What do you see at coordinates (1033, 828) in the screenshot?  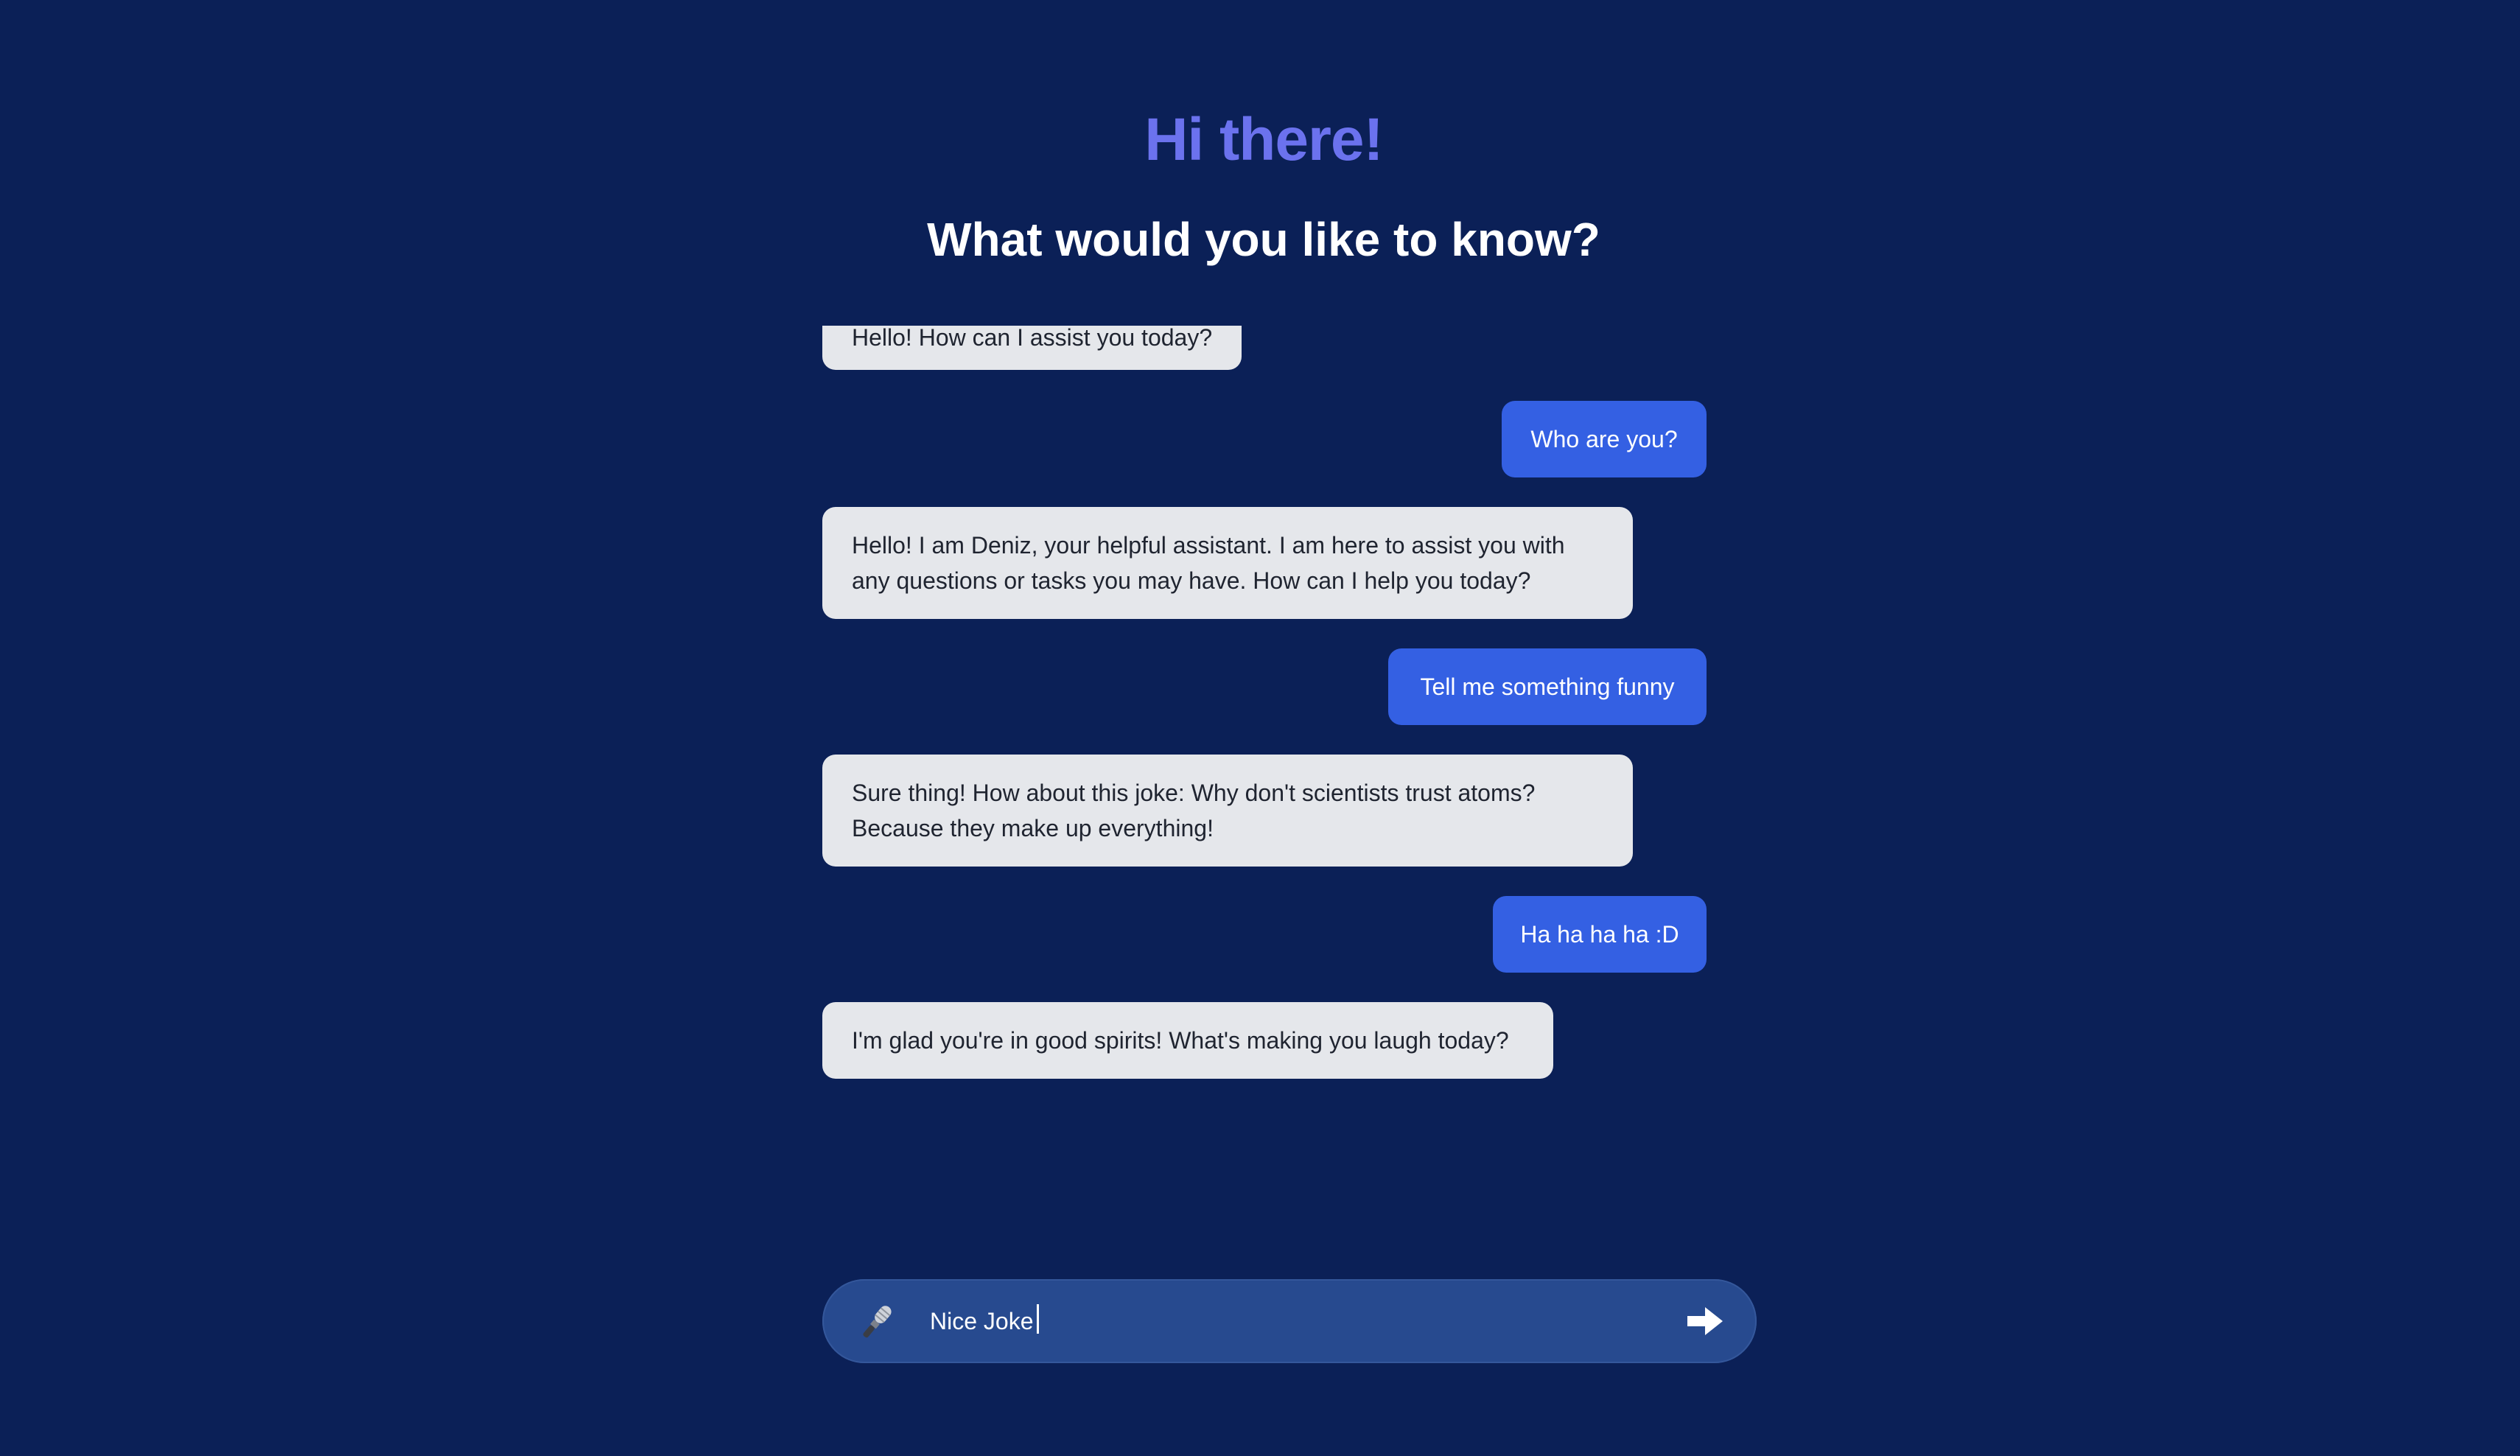 I see `message-text-line: Because they make up everything!` at bounding box center [1033, 828].